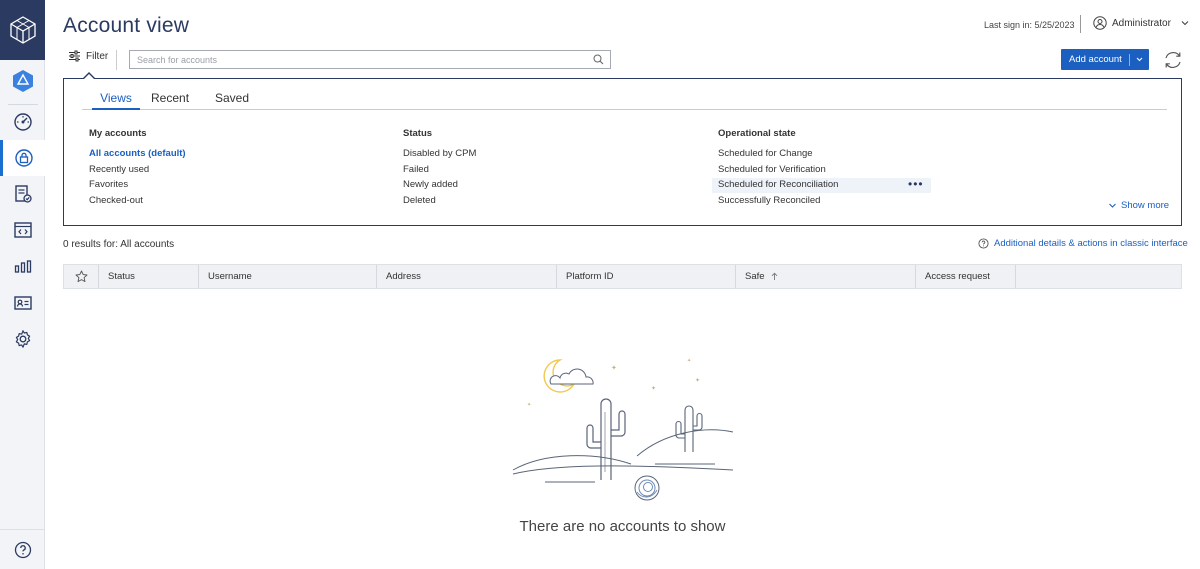  What do you see at coordinates (362, 59) in the screenshot?
I see `search-input` at bounding box center [362, 59].